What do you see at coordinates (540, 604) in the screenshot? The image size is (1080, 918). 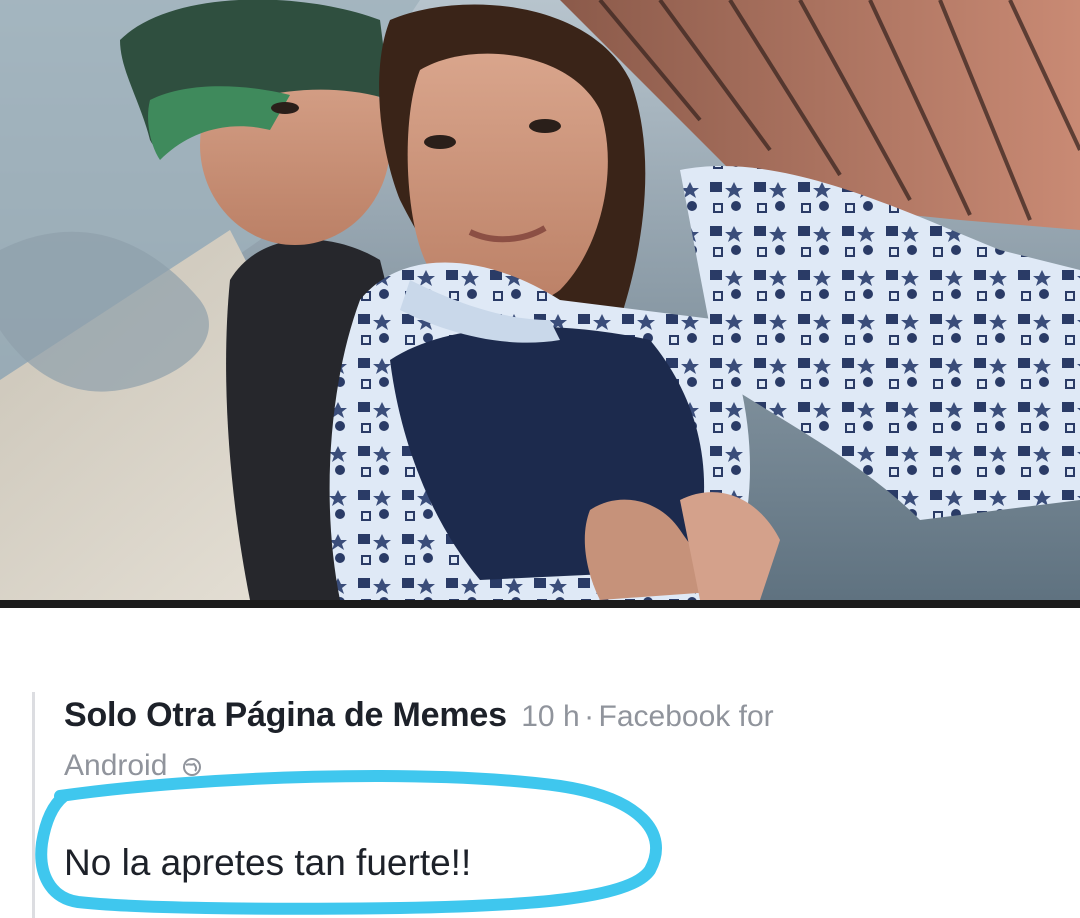 I see `photo-border` at bounding box center [540, 604].